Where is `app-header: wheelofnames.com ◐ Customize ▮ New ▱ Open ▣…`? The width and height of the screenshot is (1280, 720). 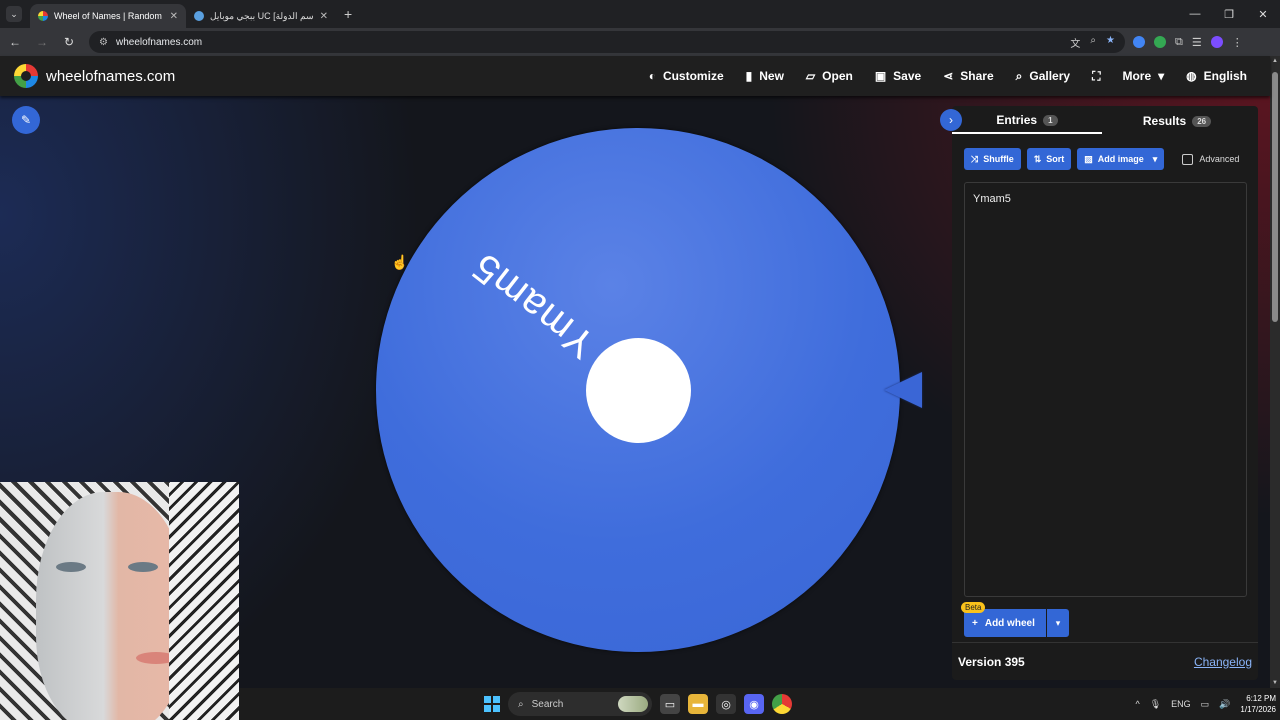 app-header: wheelofnames.com ◐ Customize ▮ New ▱ Open ▣… is located at coordinates (635, 76).